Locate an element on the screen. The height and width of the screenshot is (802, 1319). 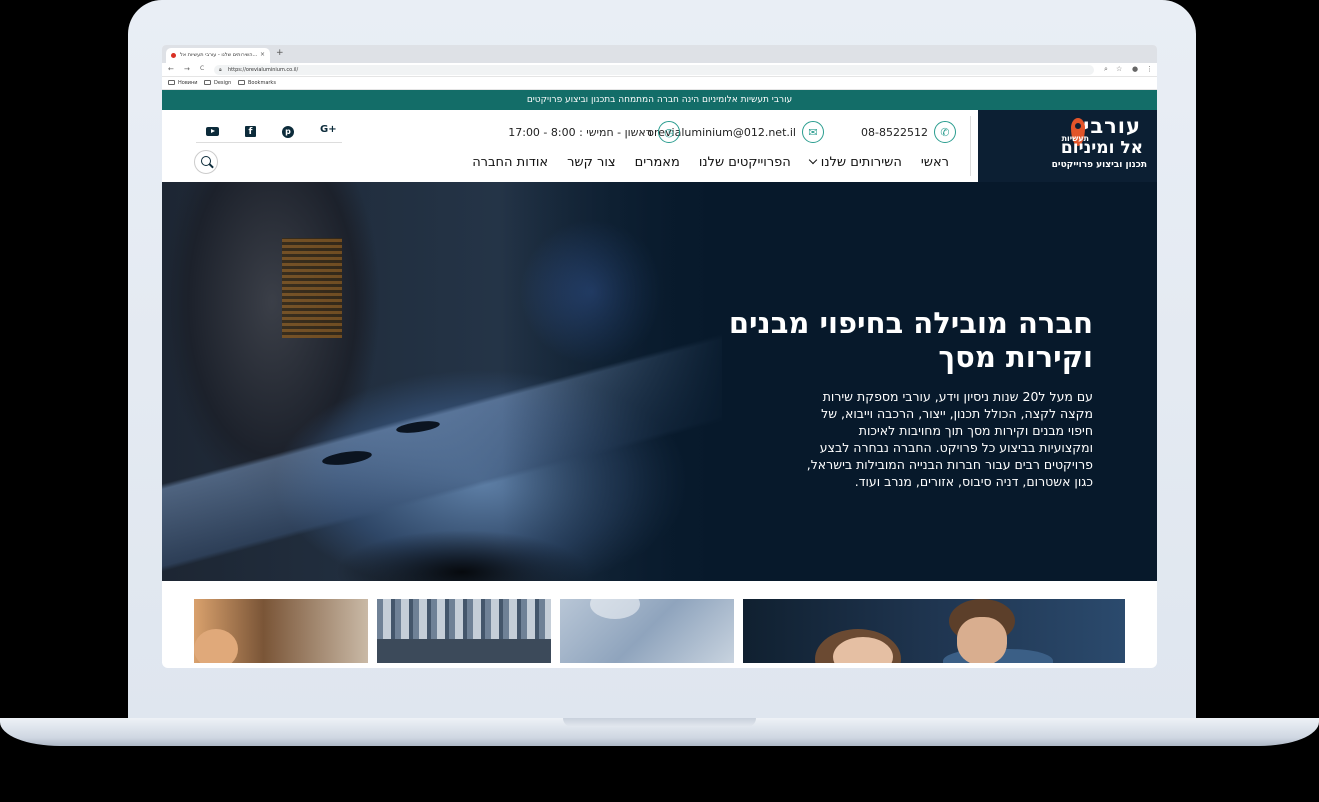
phone-icon: ✆ is located at coordinates (945, 132).